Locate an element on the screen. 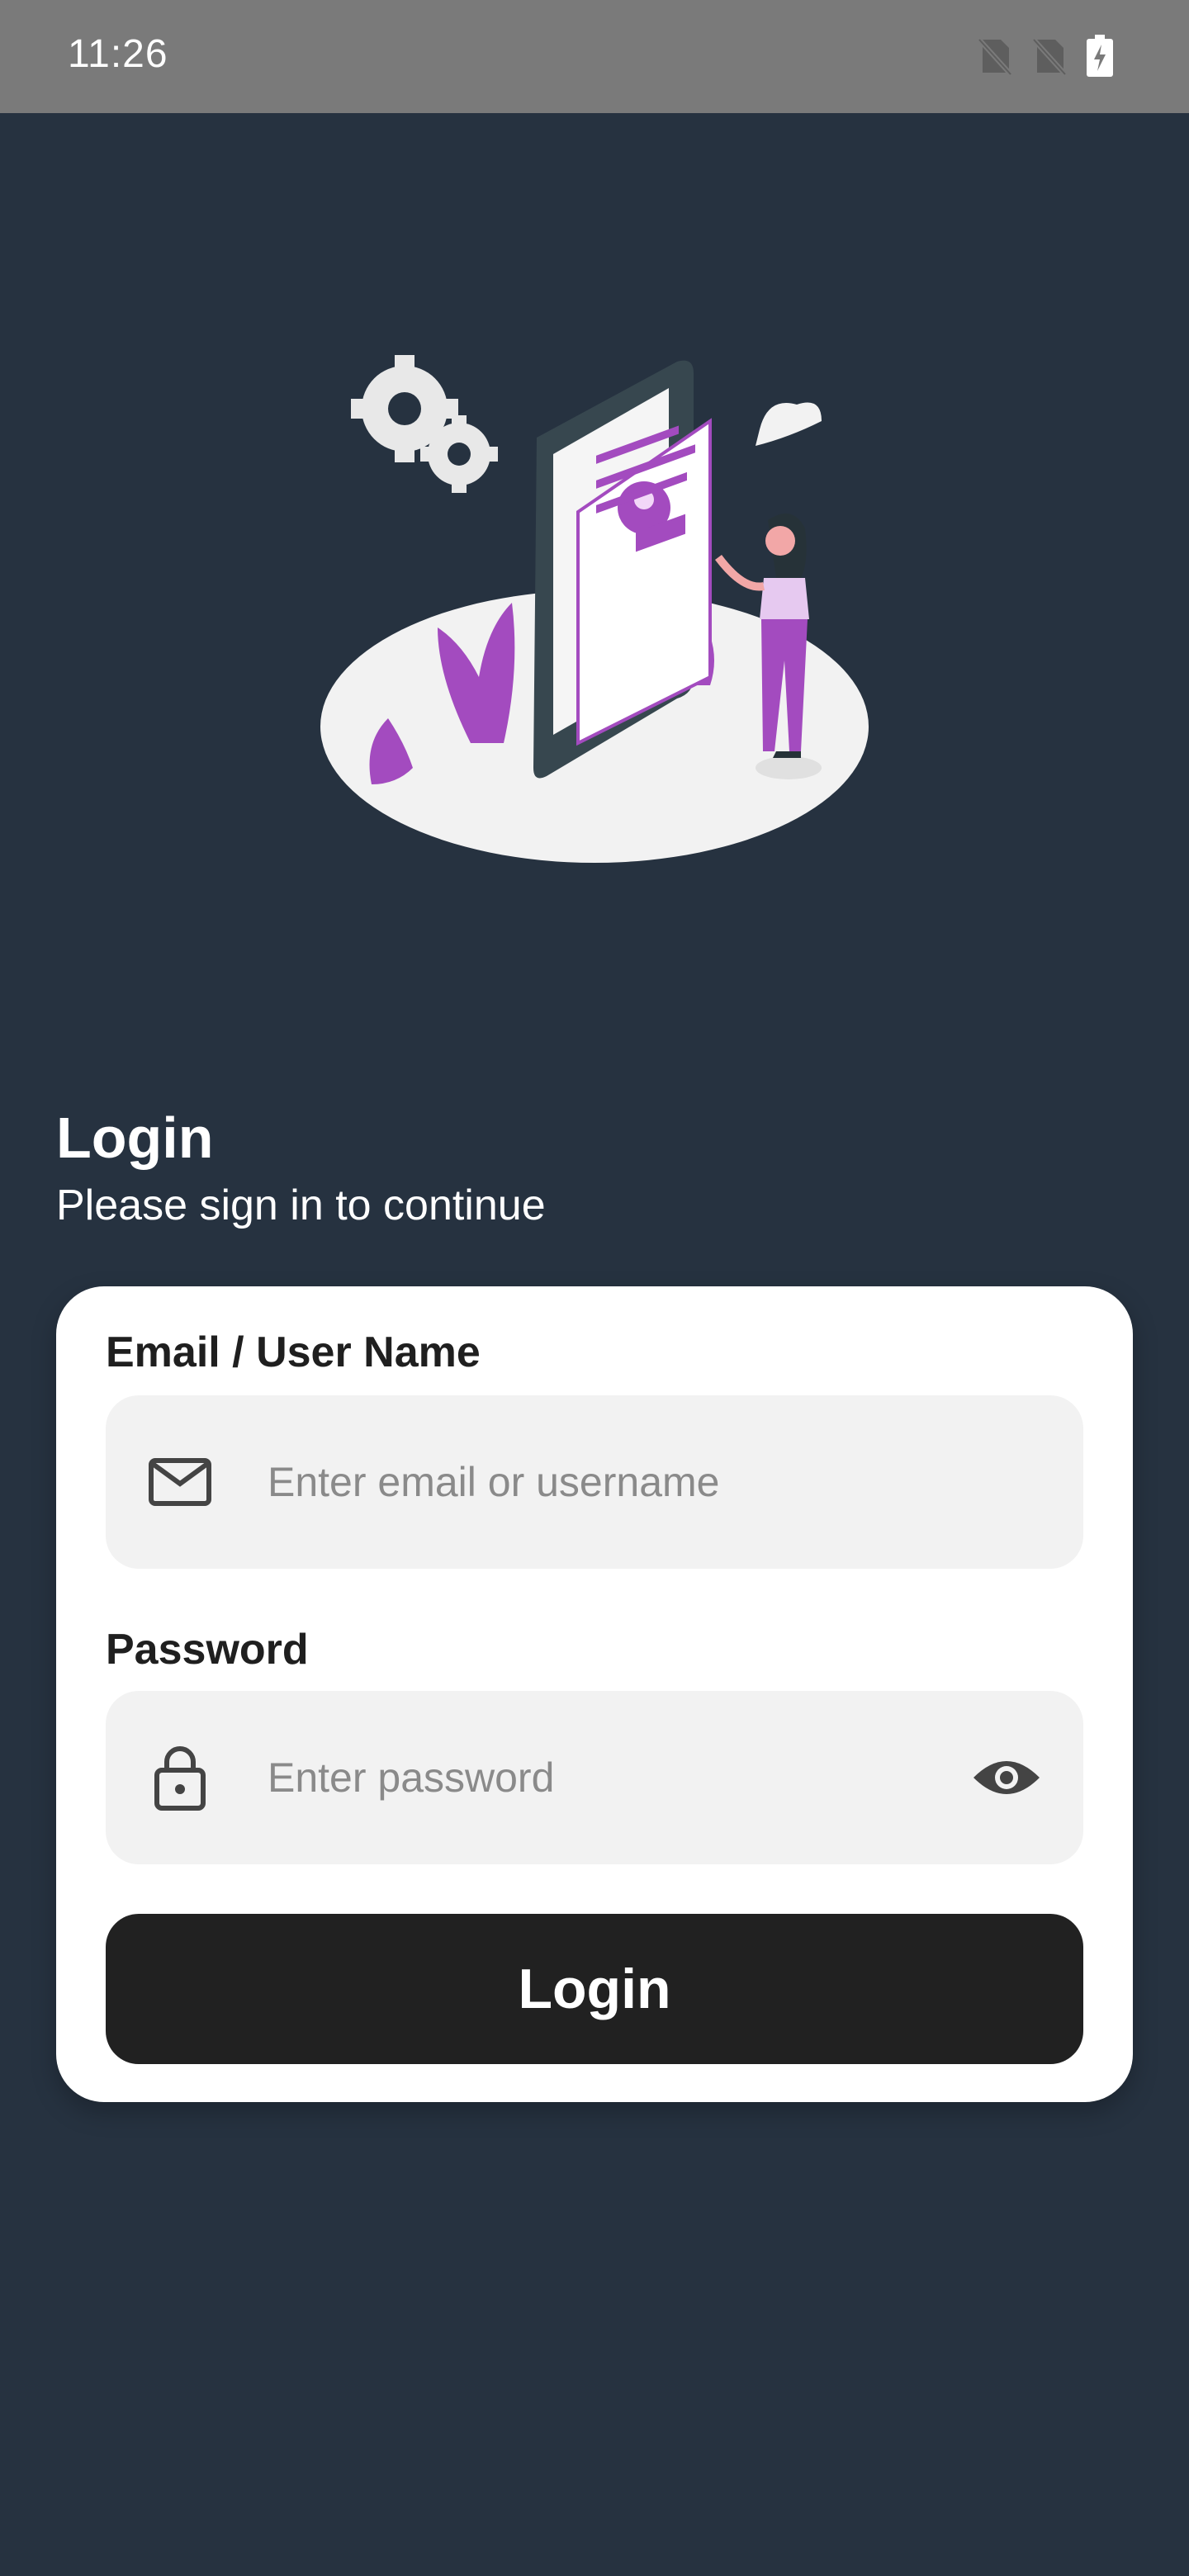  page-subtitle: Please sign in to continue is located at coordinates (301, 1205).